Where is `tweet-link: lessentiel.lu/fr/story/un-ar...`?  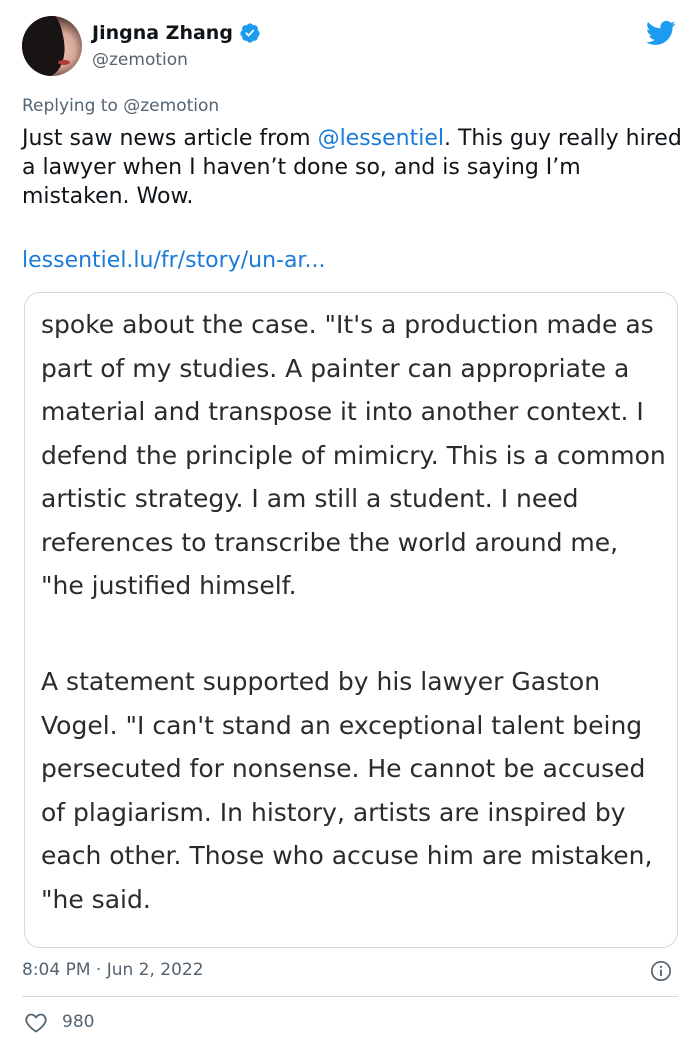 tweet-link: lessentiel.lu/fr/story/un-ar... is located at coordinates (173, 260).